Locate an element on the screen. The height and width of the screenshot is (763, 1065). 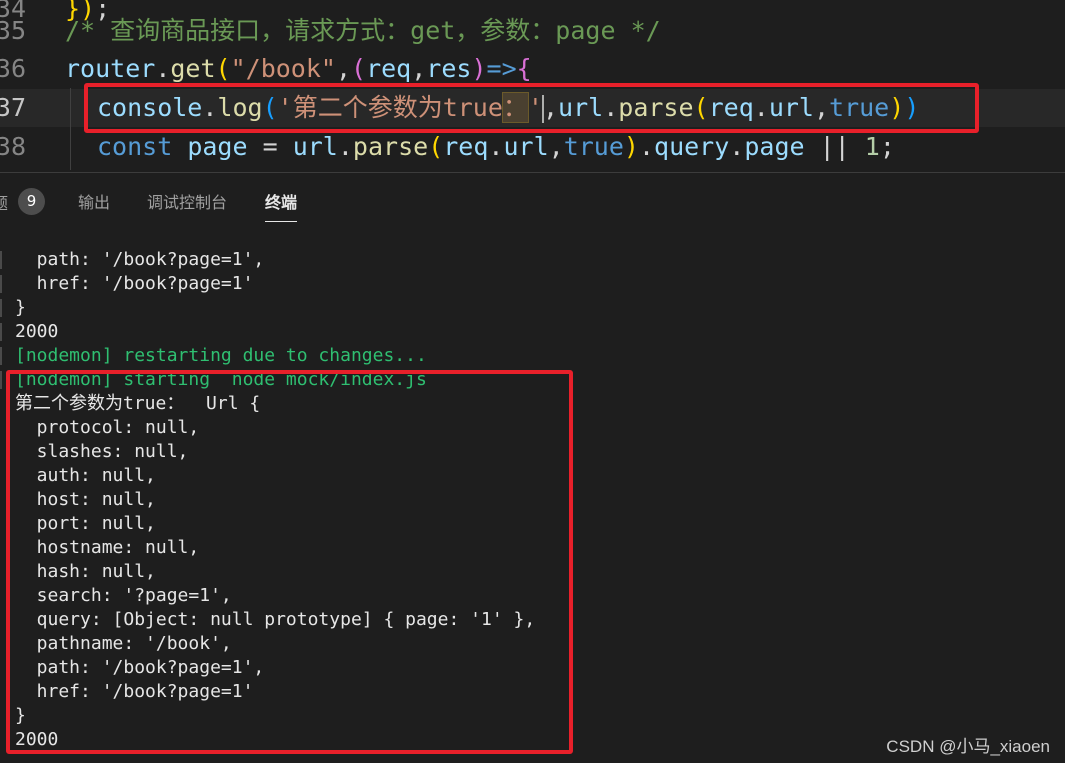
code-token: || is located at coordinates (834, 146).